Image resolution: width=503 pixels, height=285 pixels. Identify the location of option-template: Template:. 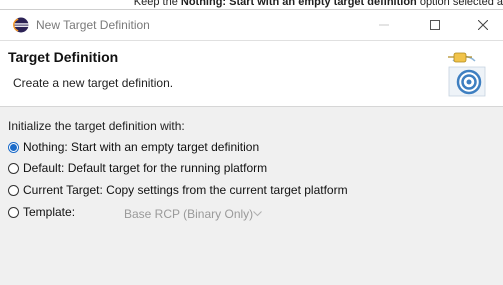
(41, 212).